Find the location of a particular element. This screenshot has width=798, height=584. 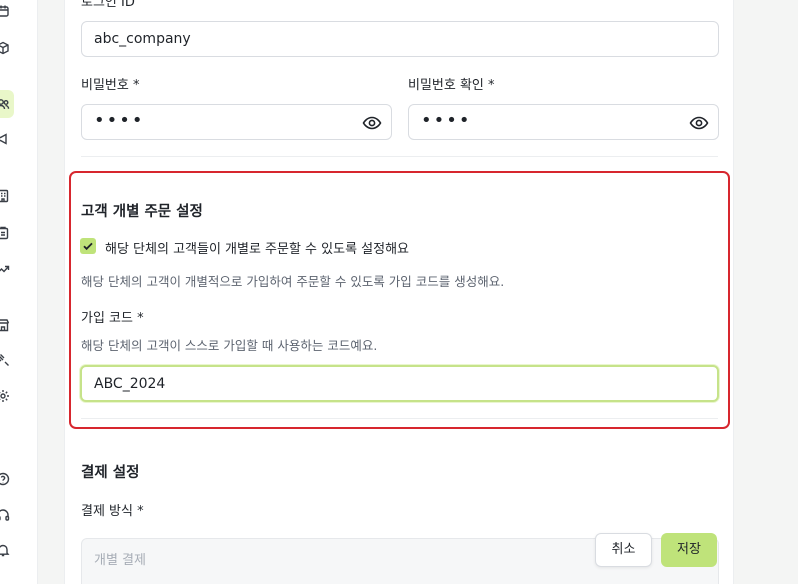

payment-title: 결제 설정 is located at coordinates (110, 473).